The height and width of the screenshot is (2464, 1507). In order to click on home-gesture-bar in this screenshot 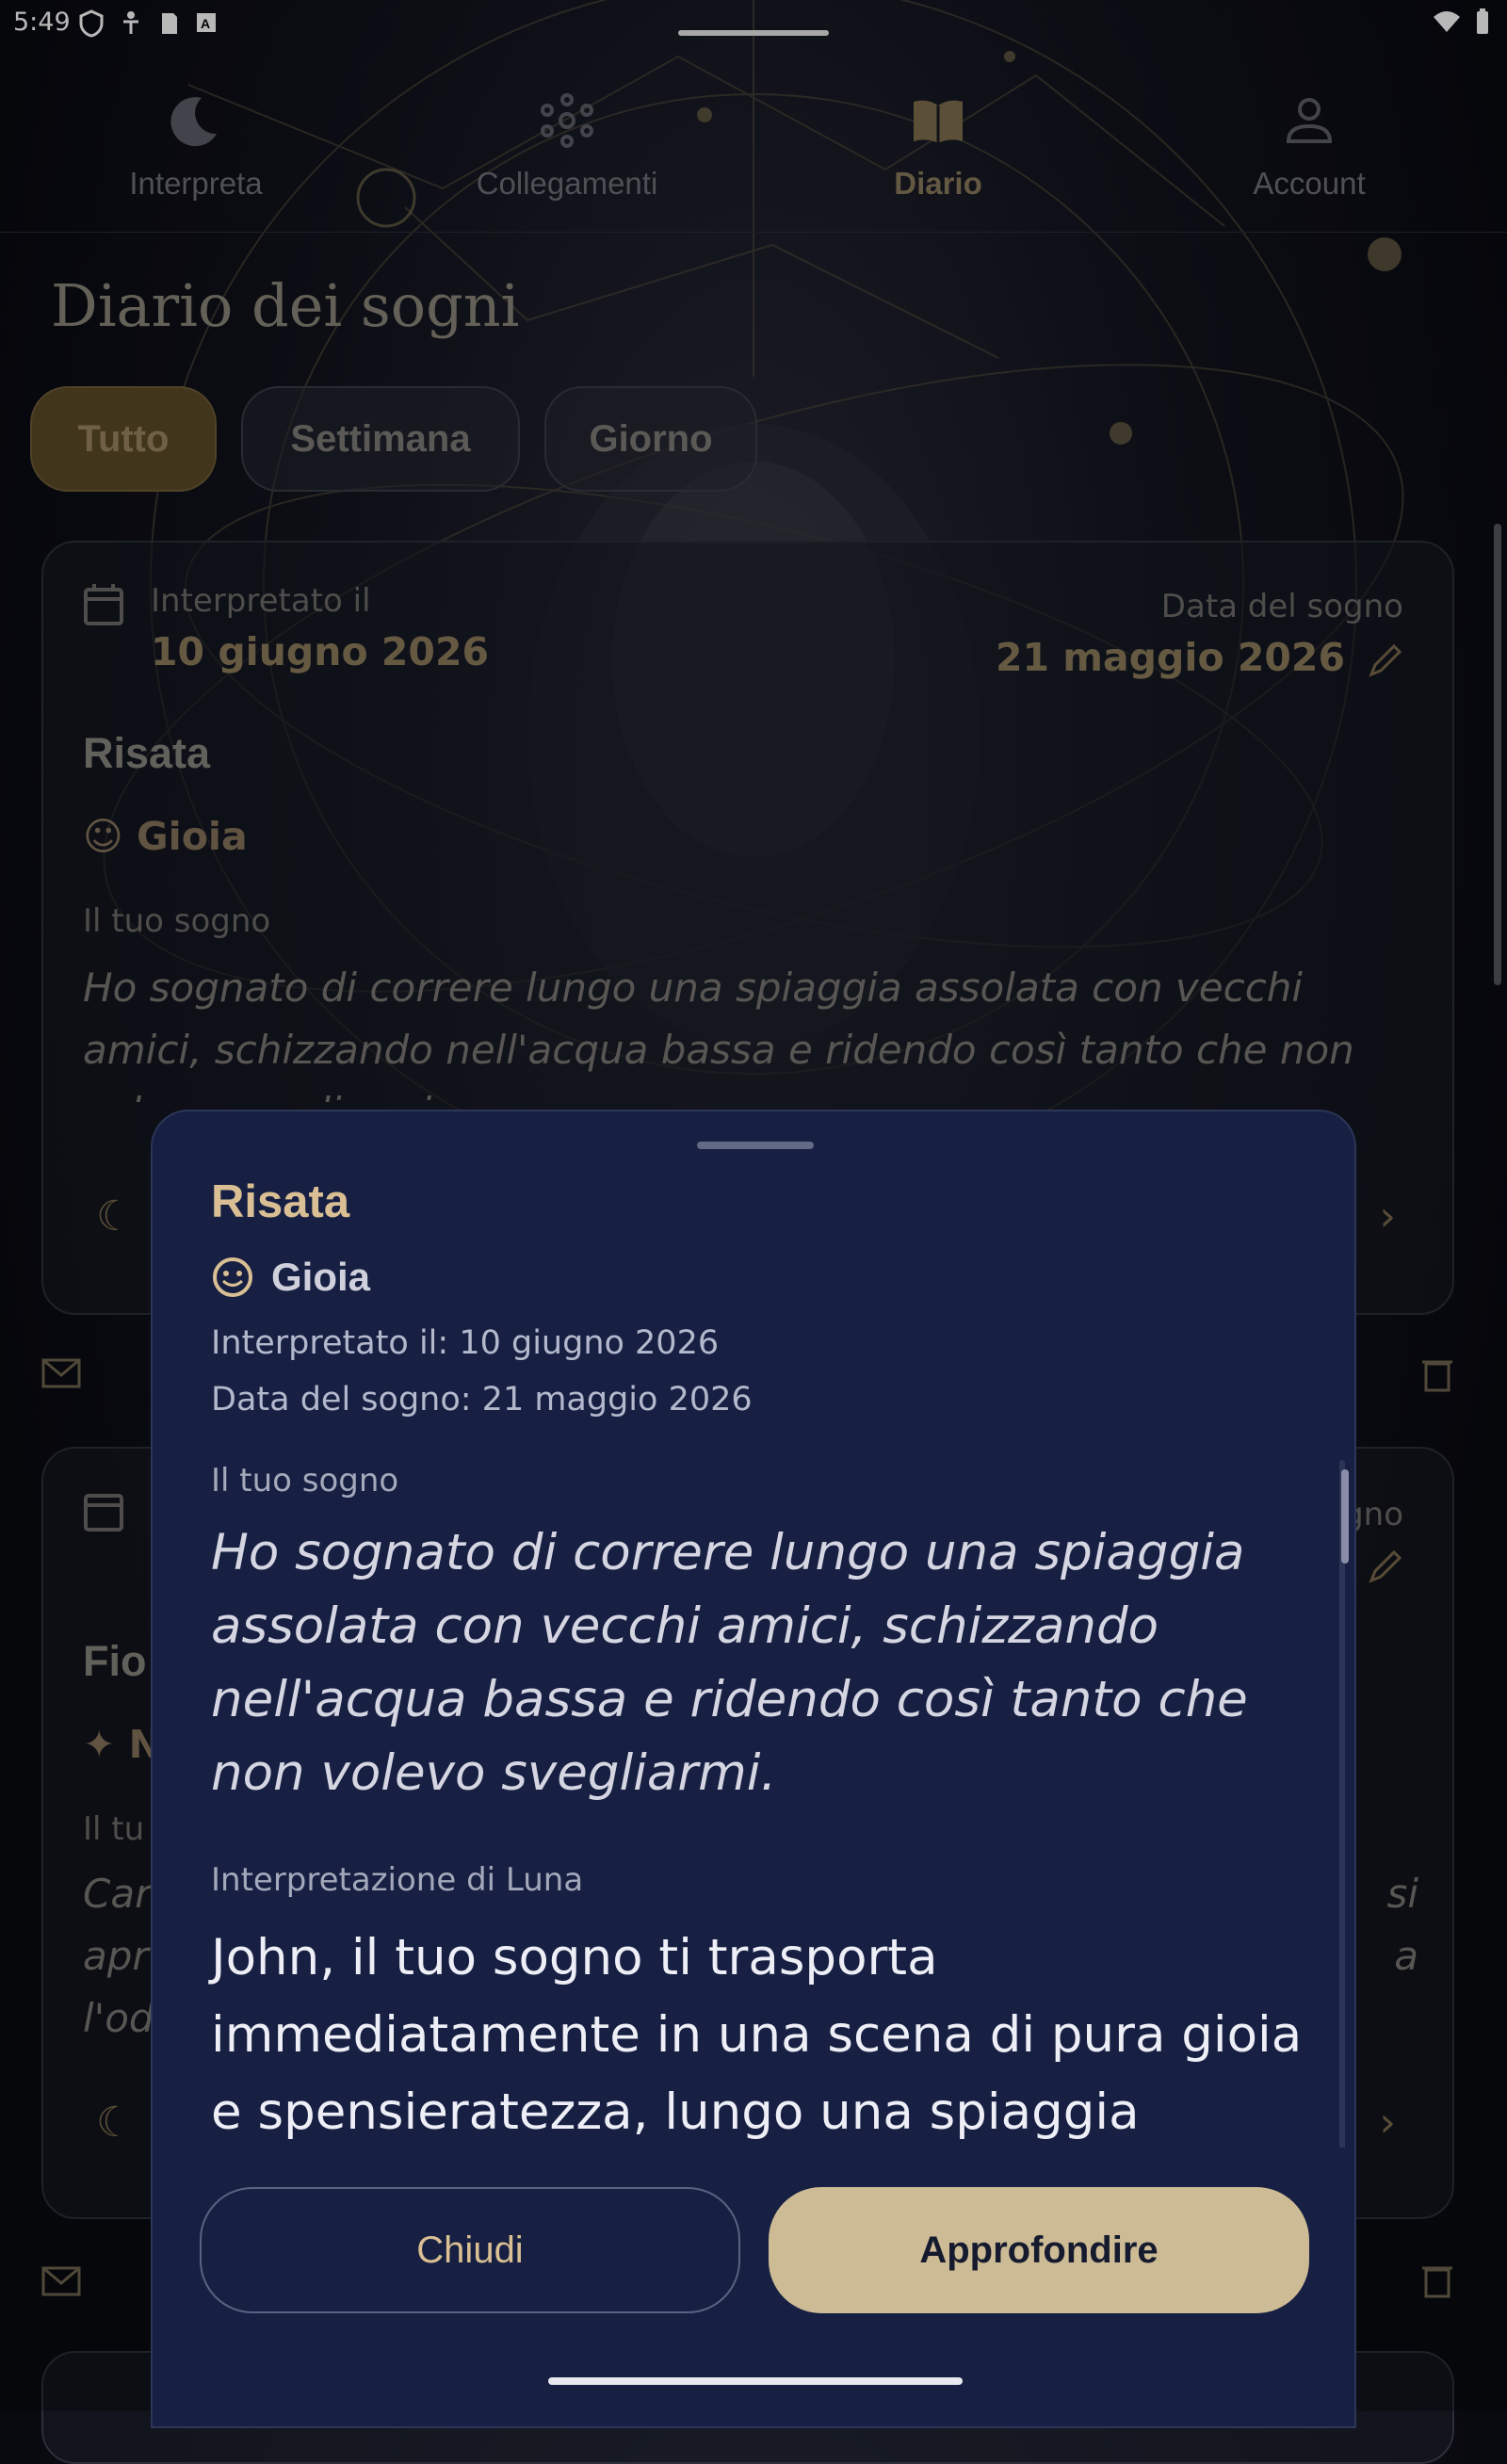, I will do `click(755, 2381)`.